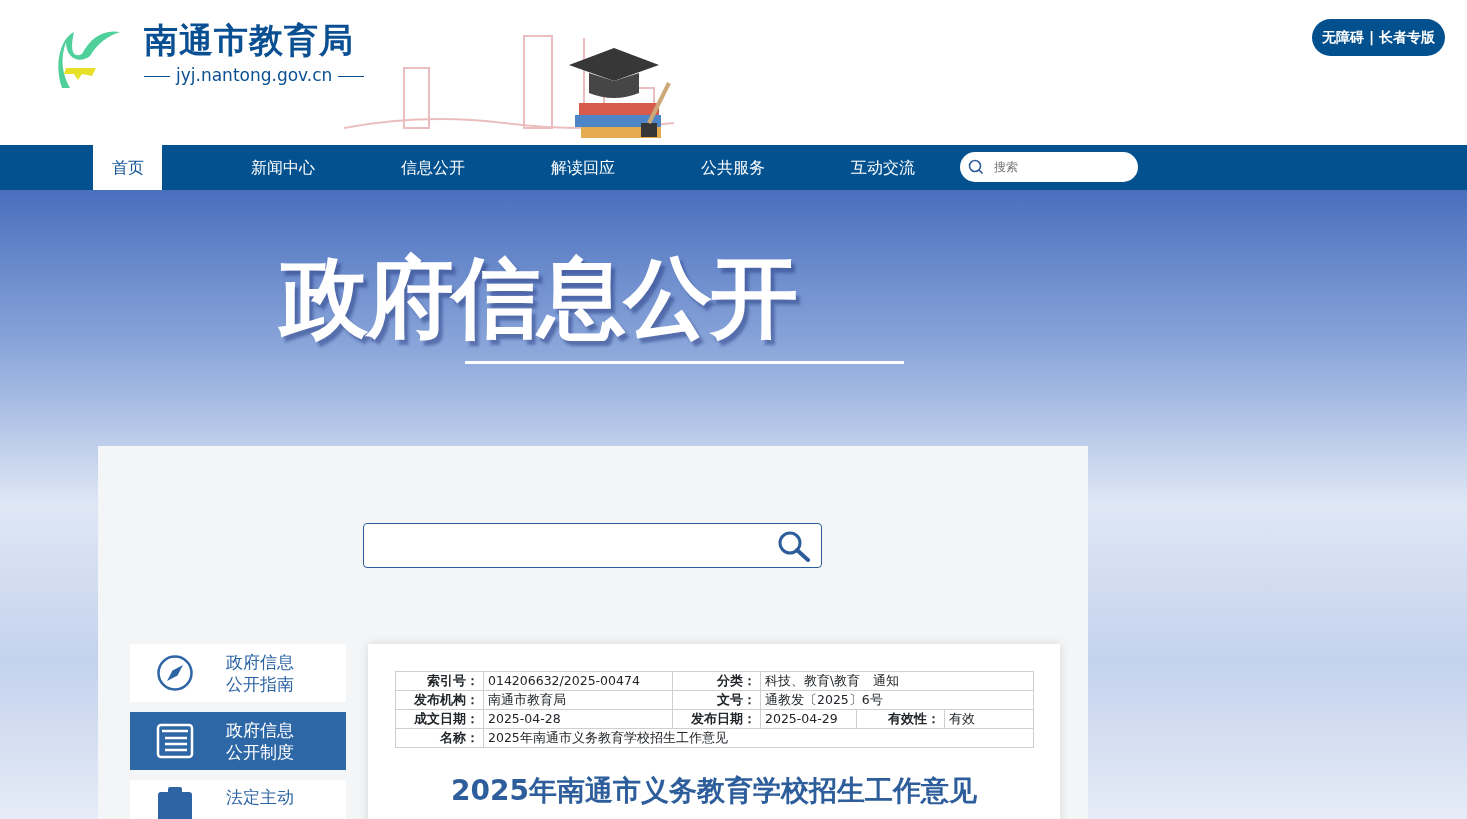 The image size is (1467, 819). Describe the element at coordinates (714, 791) in the screenshot. I see `article-title: 2025年南通市义务教育学校招生工作意见` at that location.